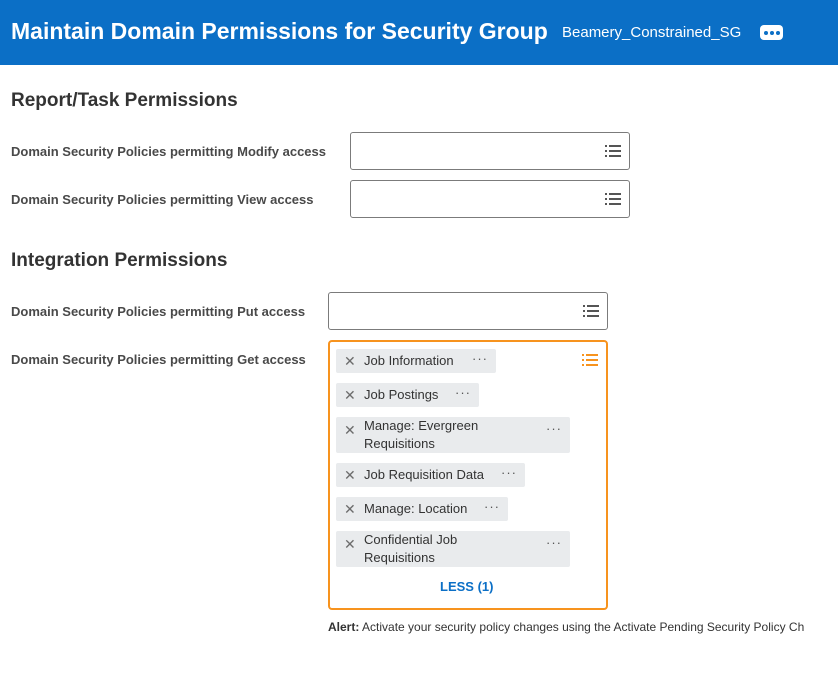 The height and width of the screenshot is (675, 838). I want to click on put-access-input, so click(468, 311).